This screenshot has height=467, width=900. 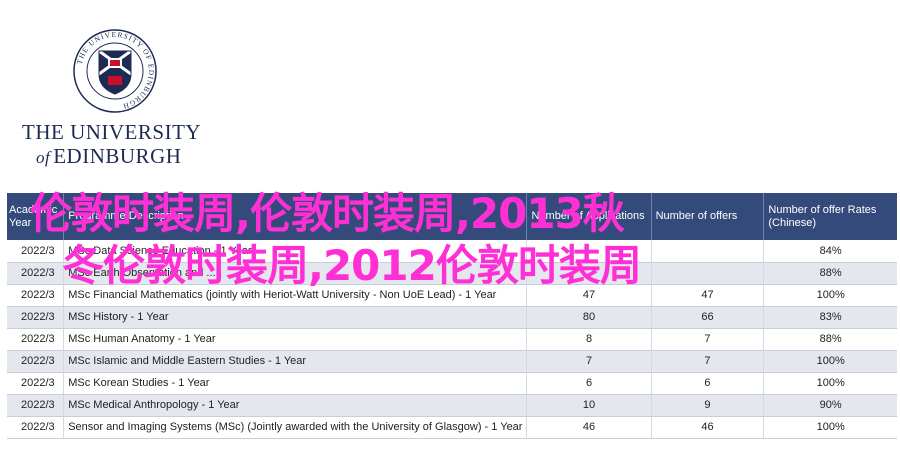 I want to click on cell-rate: 83%, so click(x=830, y=317).